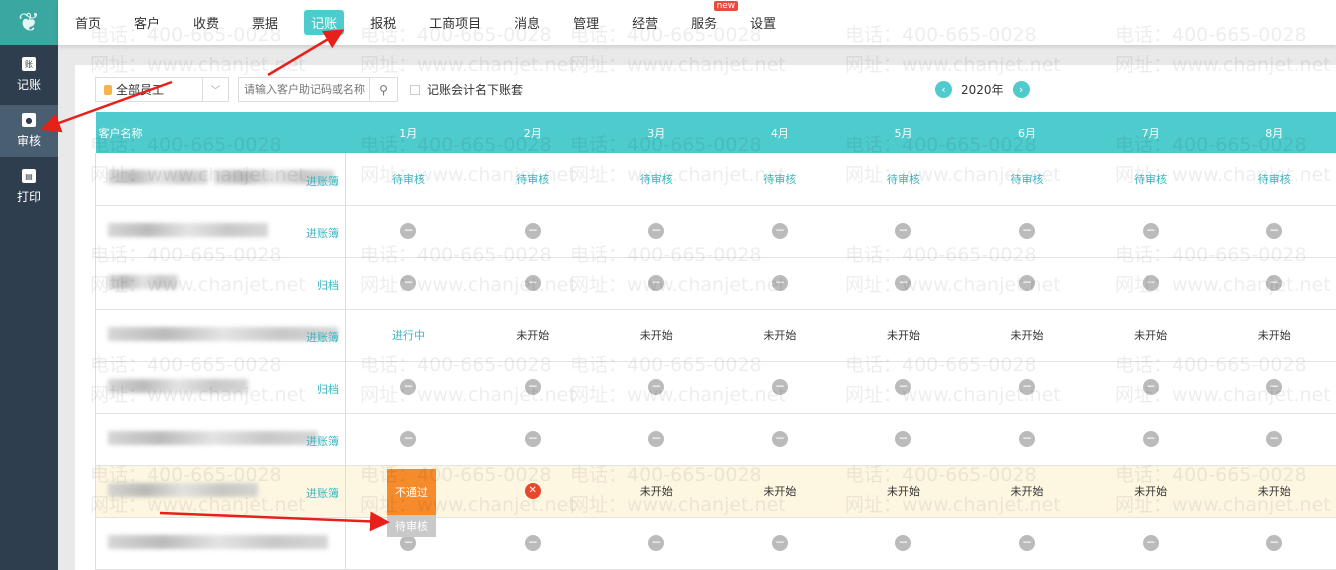 The image size is (1336, 570). What do you see at coordinates (455, 22) in the screenshot?
I see `nav-item: 工商项目` at bounding box center [455, 22].